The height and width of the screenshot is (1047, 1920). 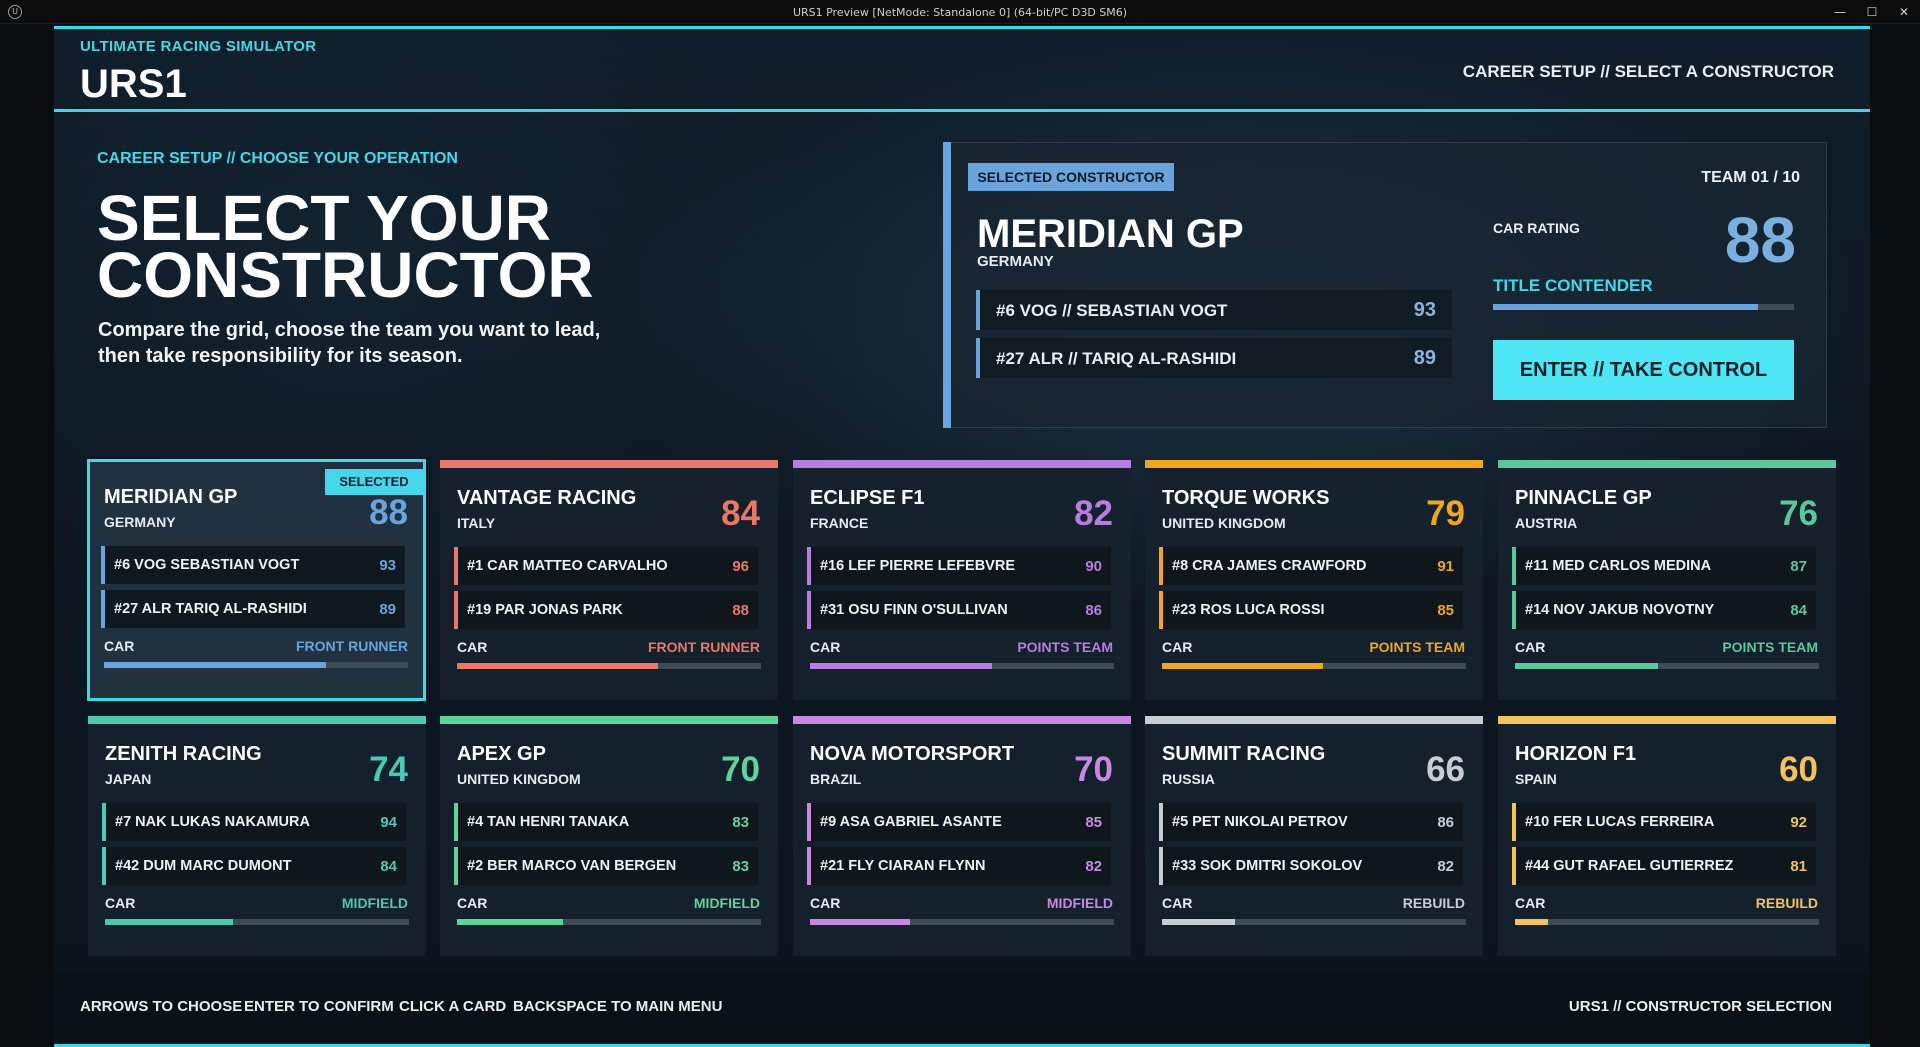 I want to click on header-breadcrumb: CAREER SETUP // SELECT A CONSTRUCTOR, so click(x=1648, y=71).